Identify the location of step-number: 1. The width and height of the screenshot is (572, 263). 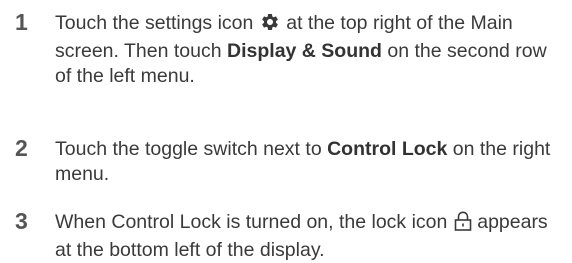
(21, 22).